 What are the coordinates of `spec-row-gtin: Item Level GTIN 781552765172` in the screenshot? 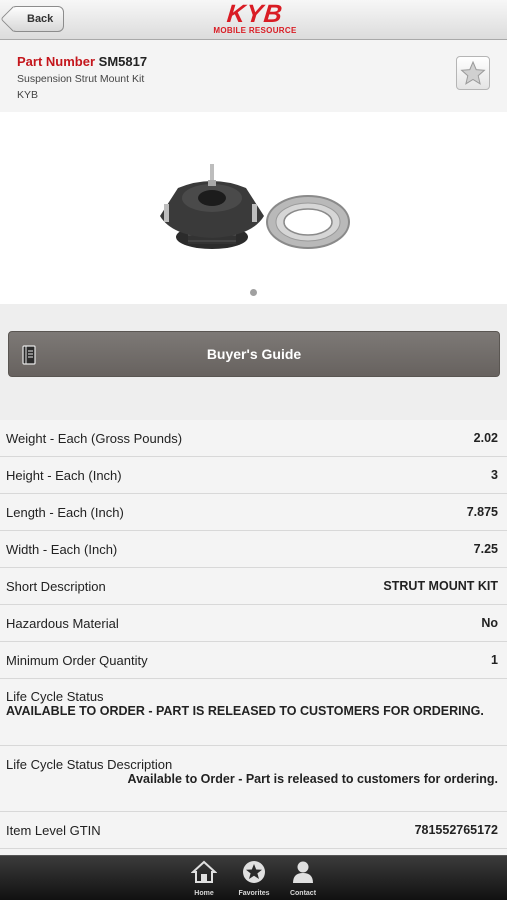 It's located at (253, 830).